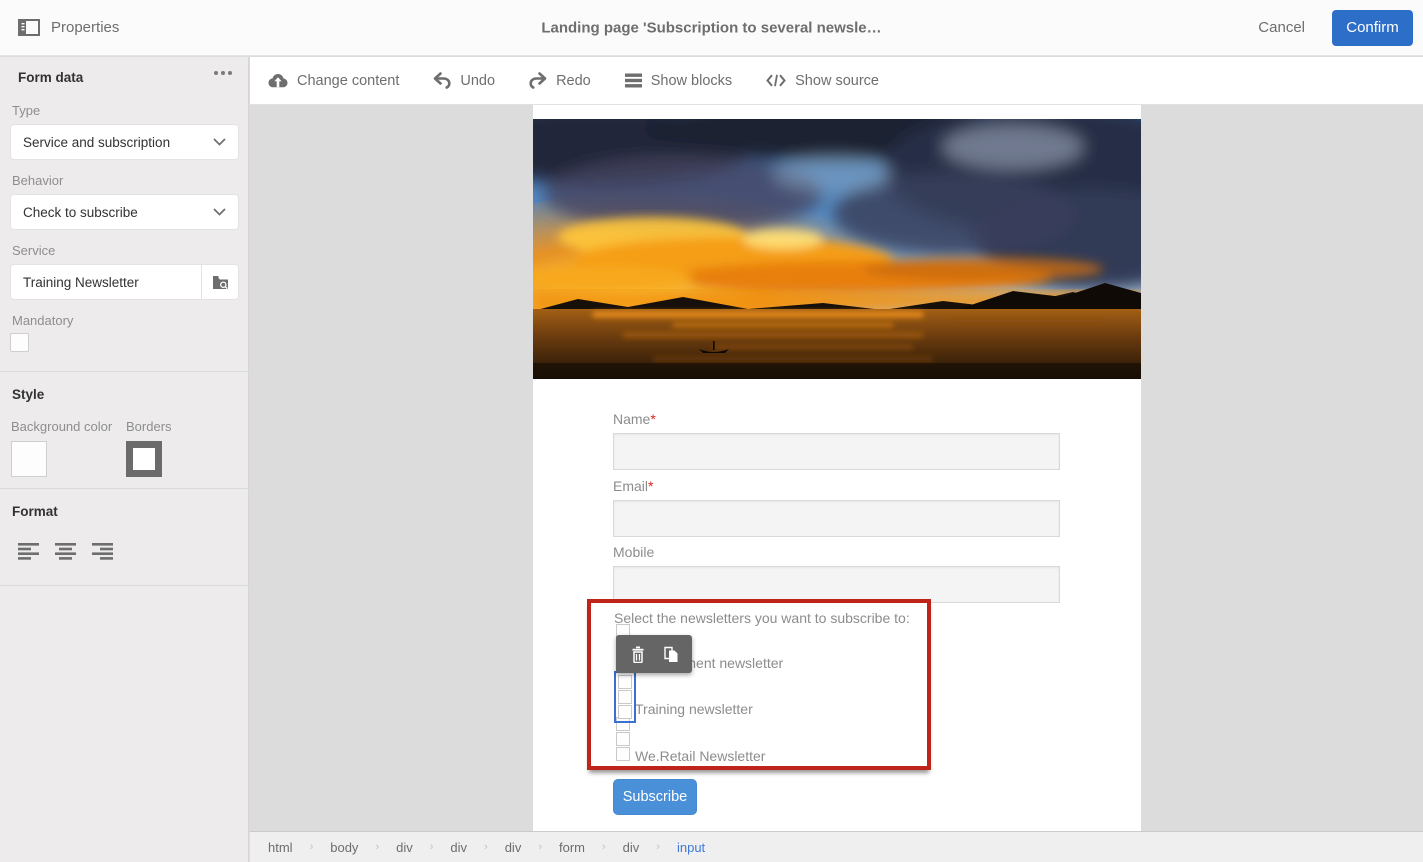  Describe the element at coordinates (1372, 27) in the screenshot. I see `confirm-button: Confirm` at that location.